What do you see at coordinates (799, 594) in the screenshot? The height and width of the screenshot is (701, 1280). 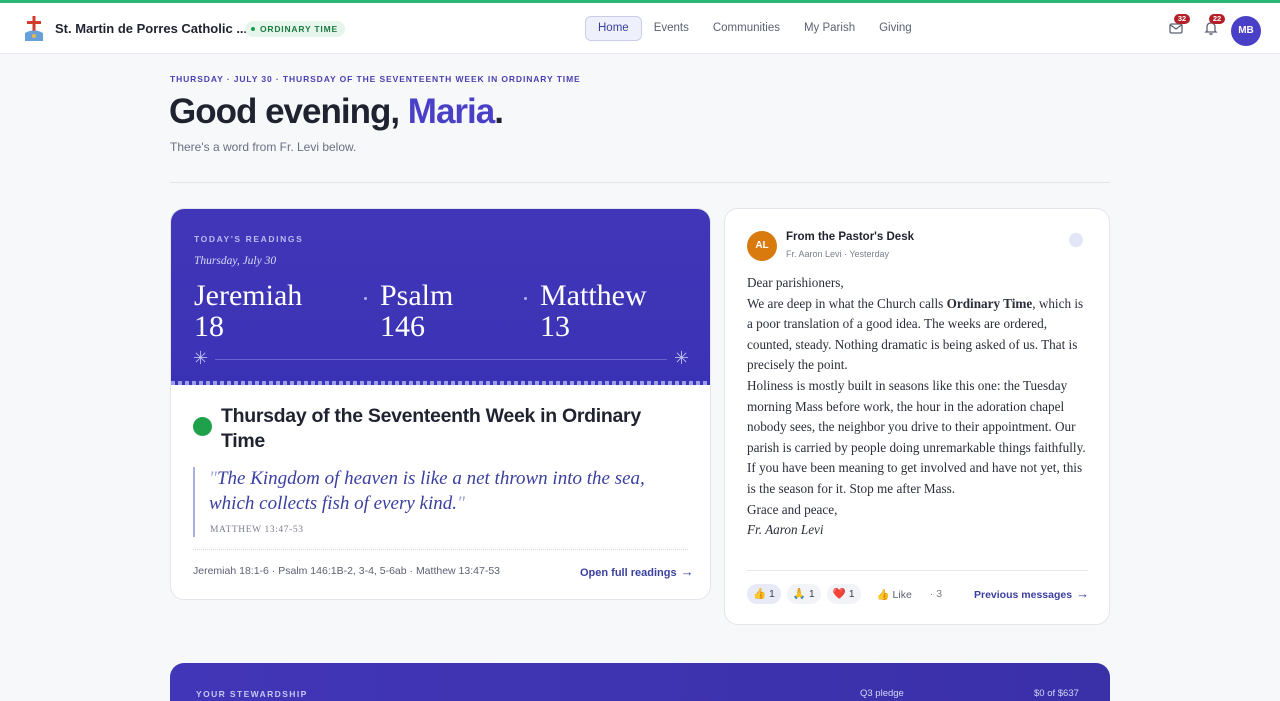 I see `praying-hands-icon: 🙏` at bounding box center [799, 594].